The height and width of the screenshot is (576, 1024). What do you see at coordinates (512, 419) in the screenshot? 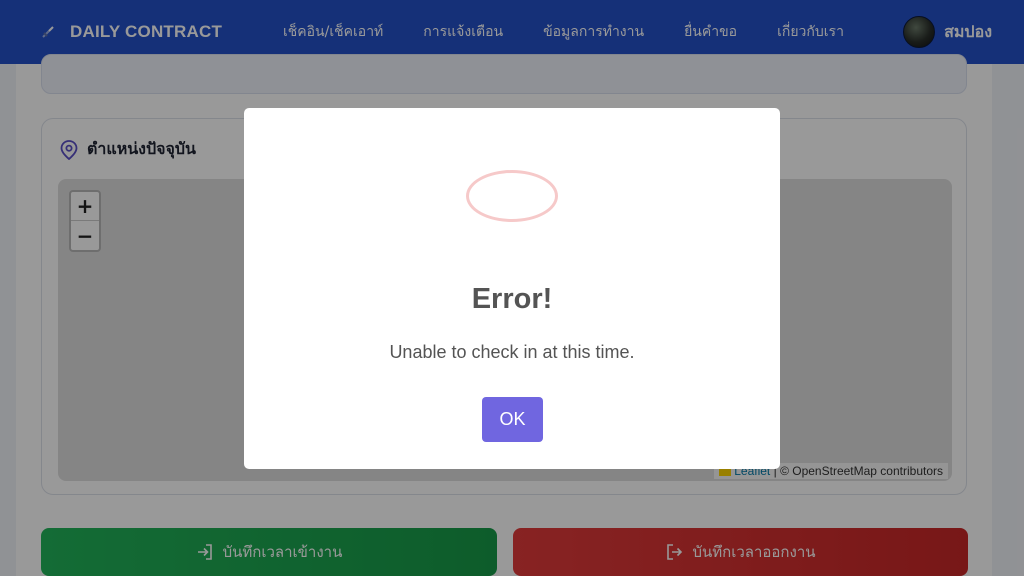
I see `ok-button: OK` at bounding box center [512, 419].